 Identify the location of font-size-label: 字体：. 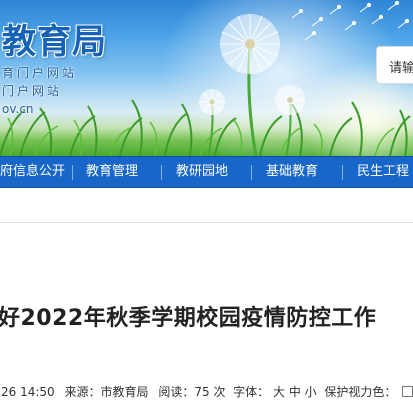
(251, 392).